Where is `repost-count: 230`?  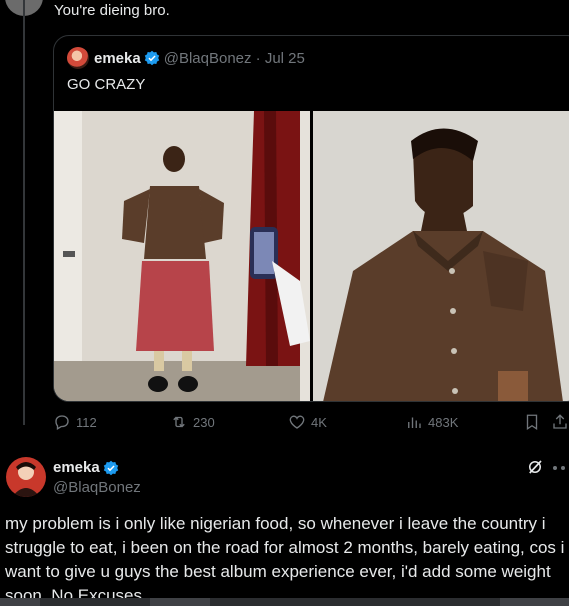
repost-count: 230 is located at coordinates (204, 422).